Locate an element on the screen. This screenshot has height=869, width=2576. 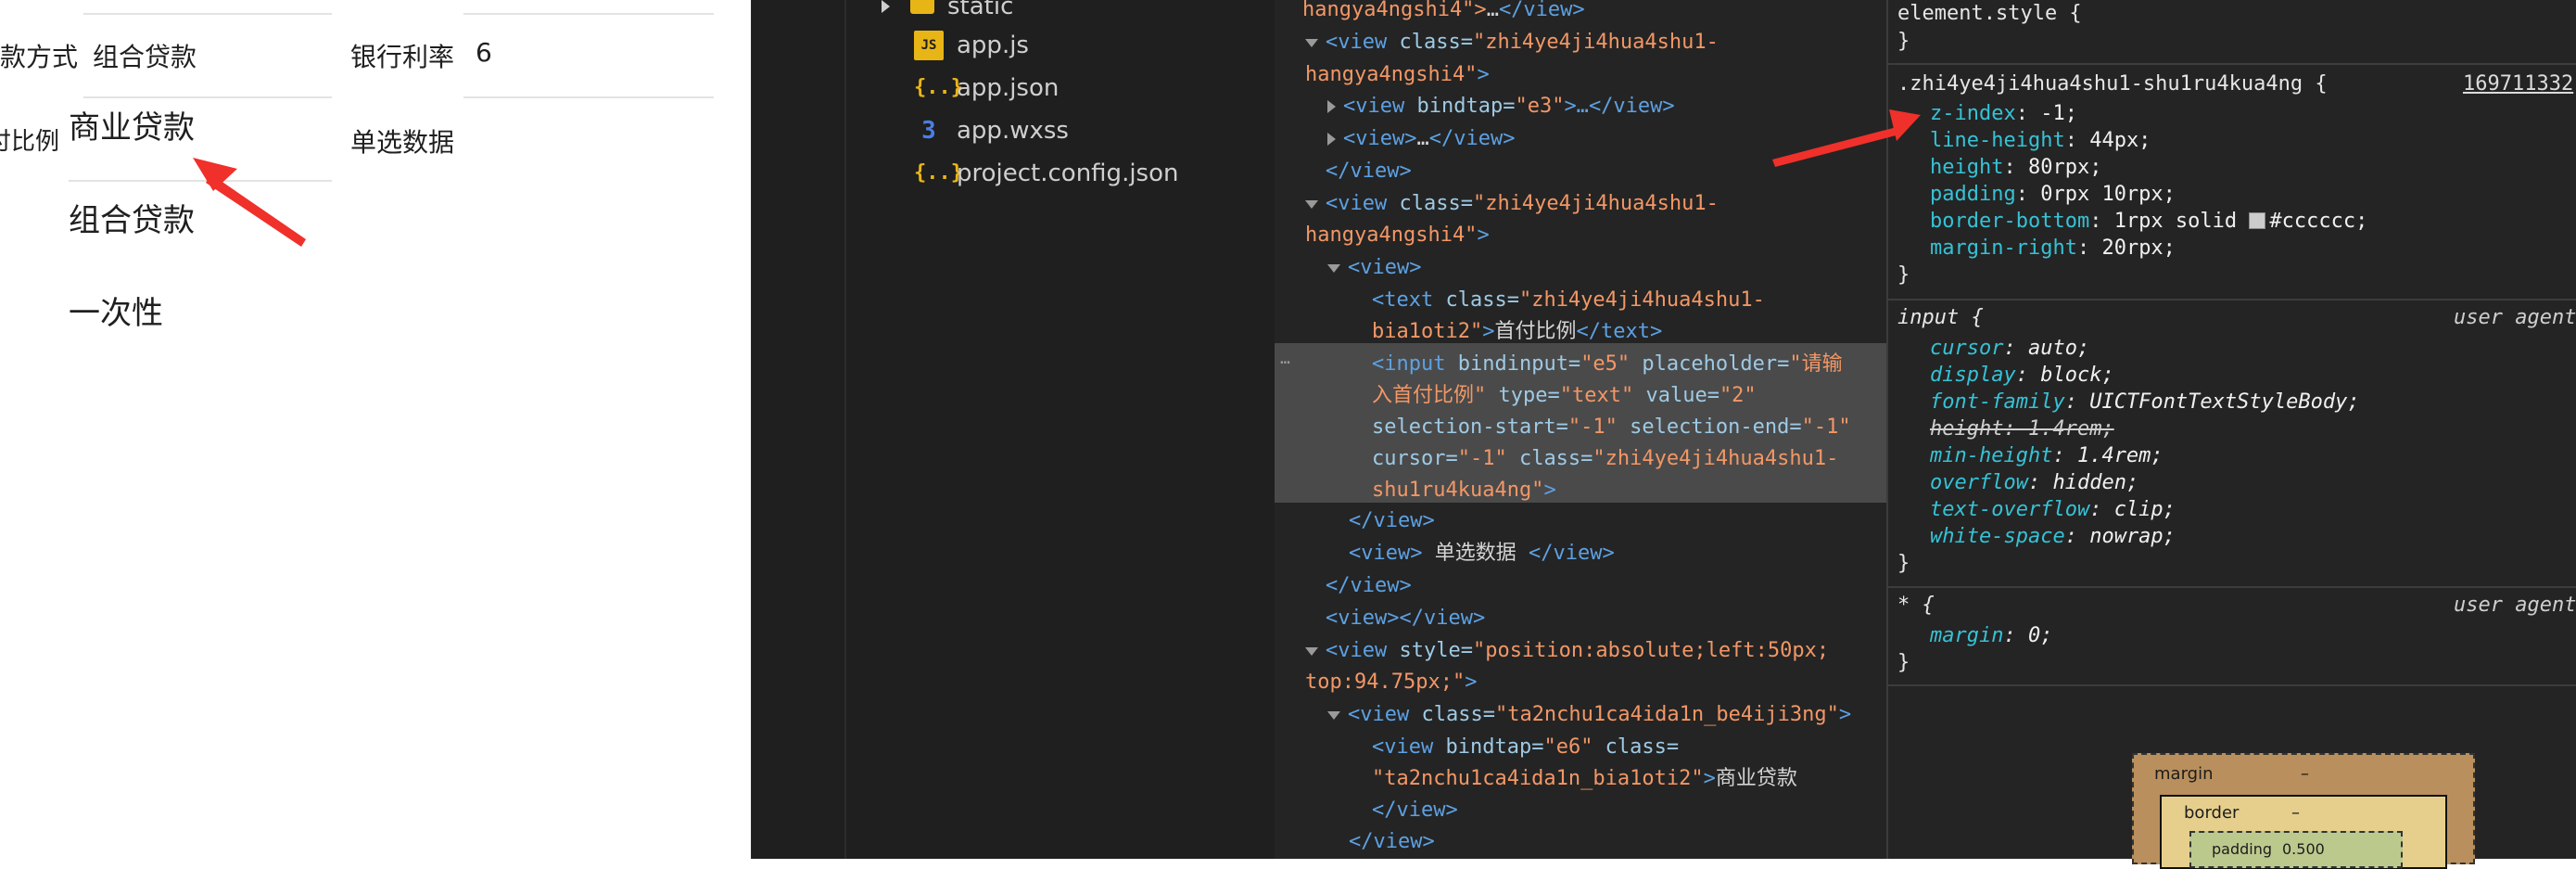
folder-icon is located at coordinates (922, 7).